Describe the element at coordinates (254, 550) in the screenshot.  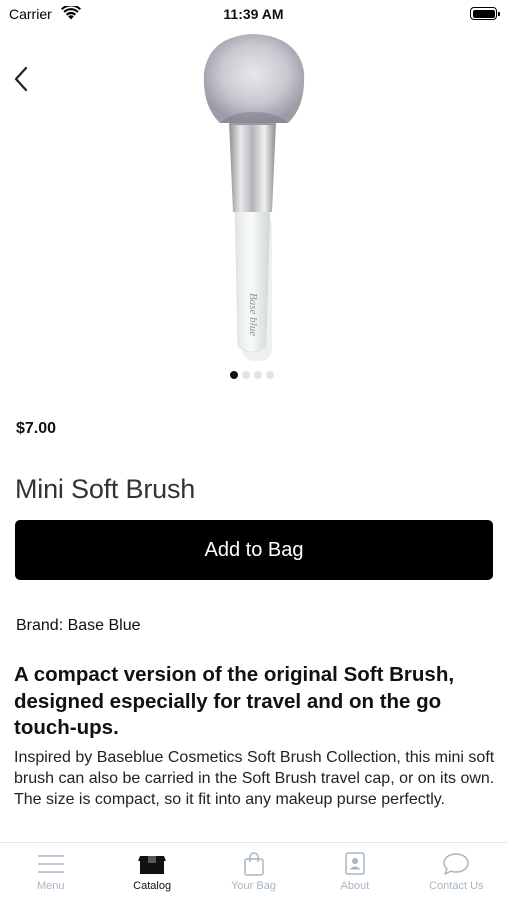
I see `add-to-bag-button: Add to Bag` at that location.